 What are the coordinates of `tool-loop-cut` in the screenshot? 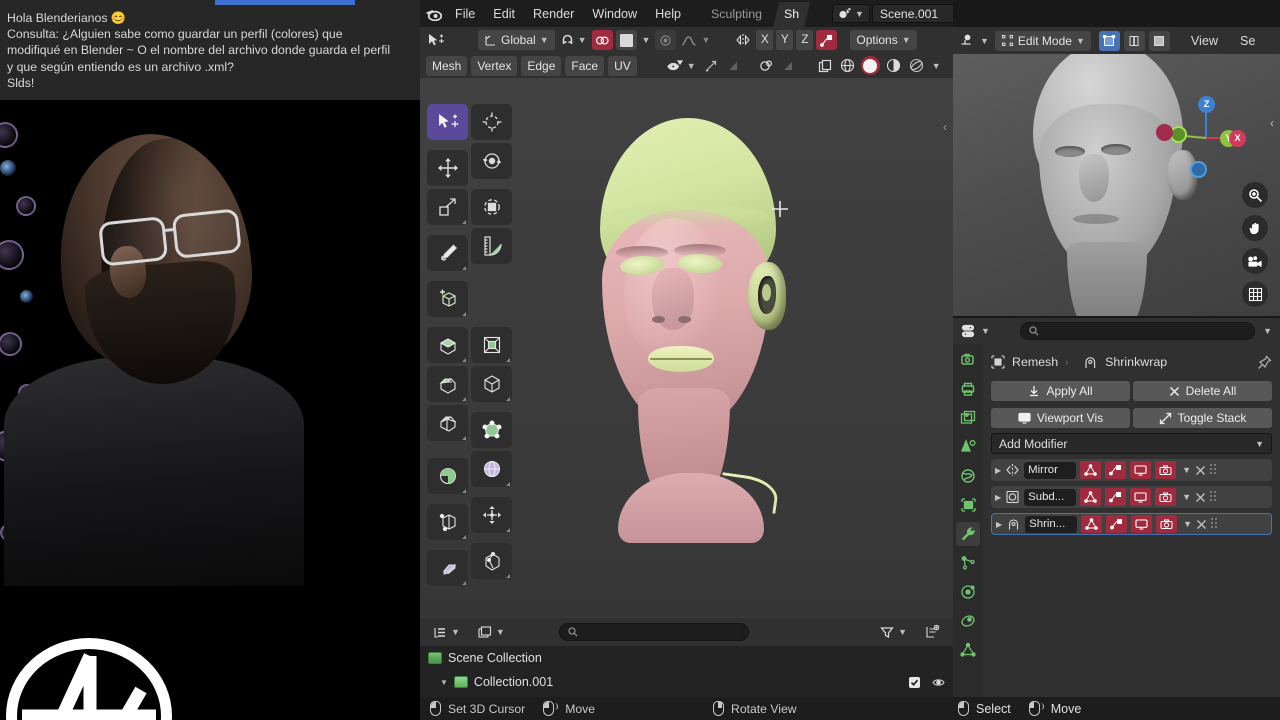 It's located at (491, 384).